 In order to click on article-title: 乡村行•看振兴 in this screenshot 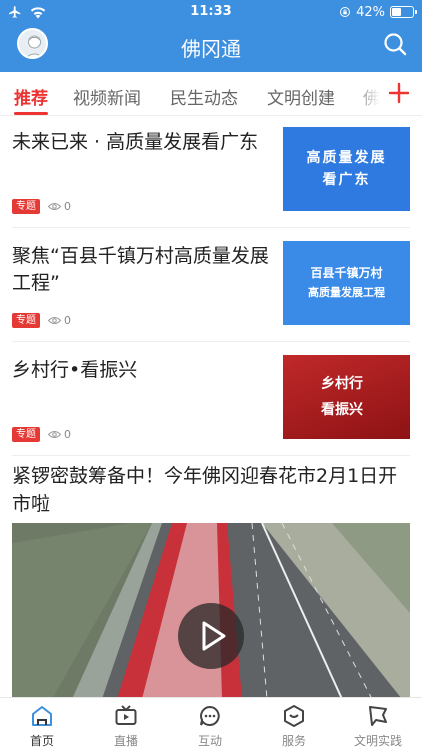, I will do `click(75, 370)`.